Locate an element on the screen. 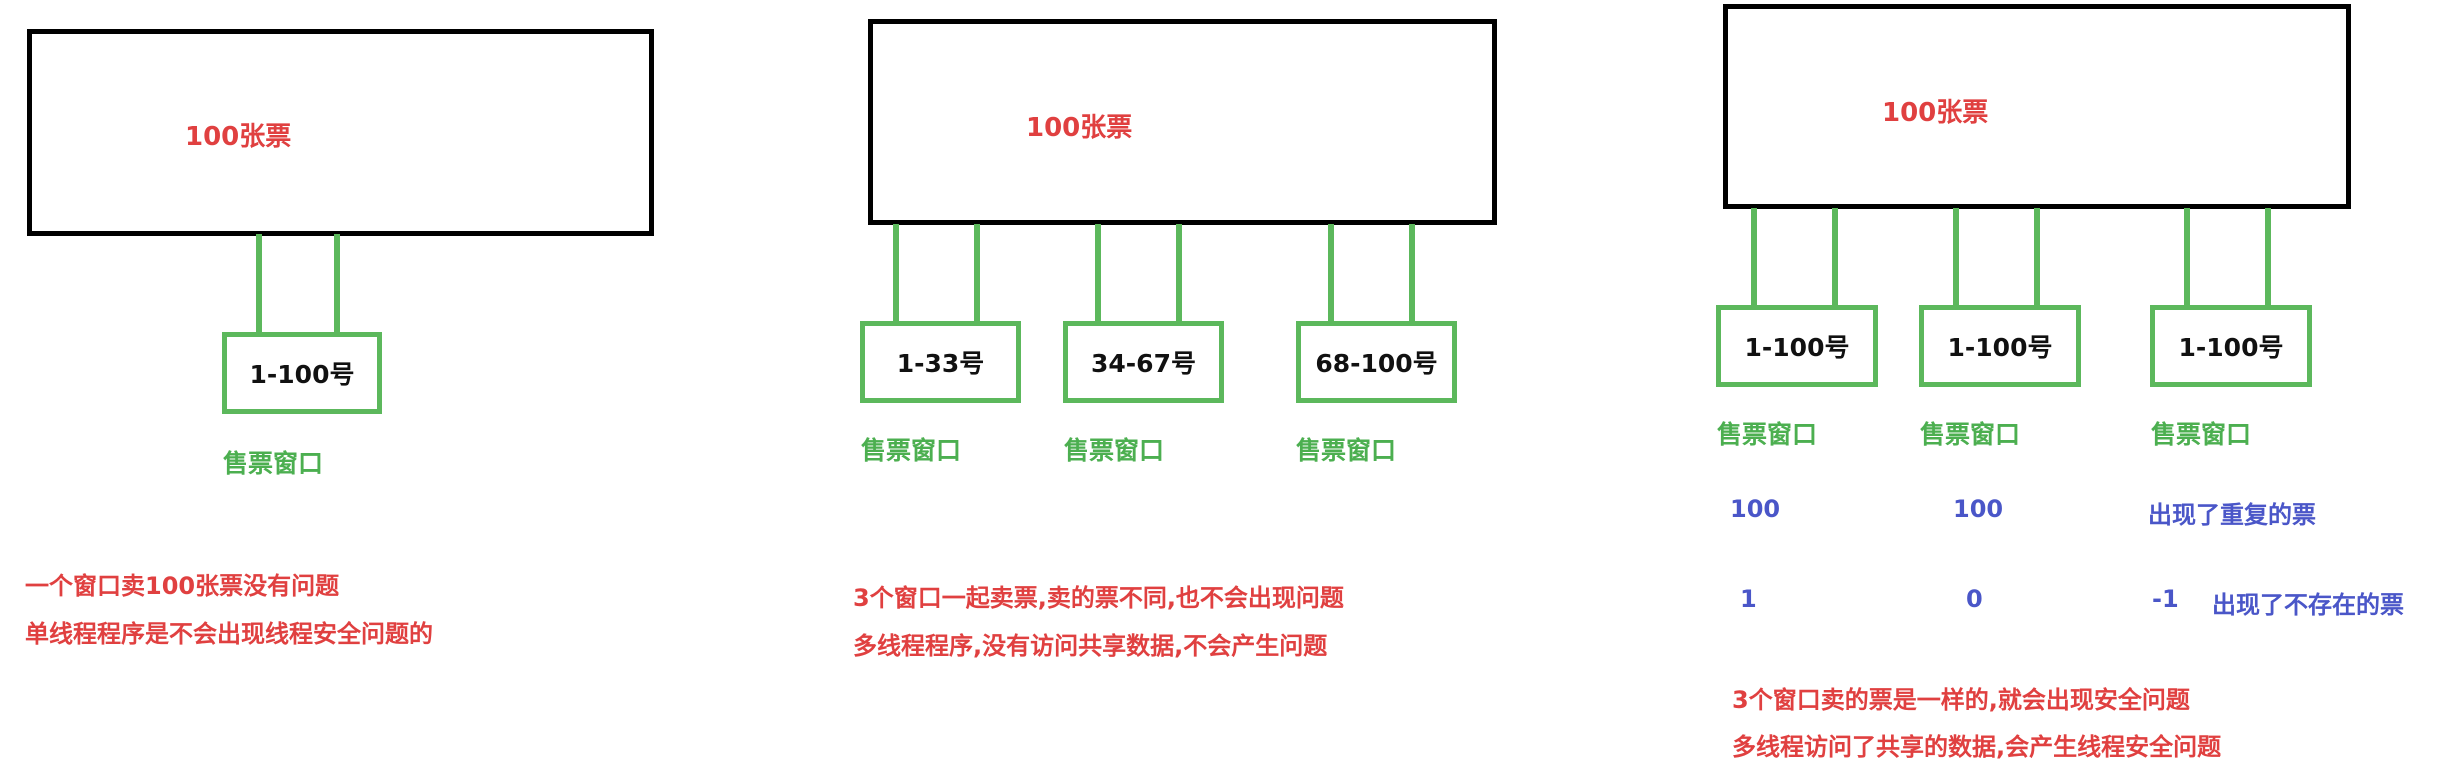 The width and height of the screenshot is (2458, 782). connector-2b is located at coordinates (977, 274).